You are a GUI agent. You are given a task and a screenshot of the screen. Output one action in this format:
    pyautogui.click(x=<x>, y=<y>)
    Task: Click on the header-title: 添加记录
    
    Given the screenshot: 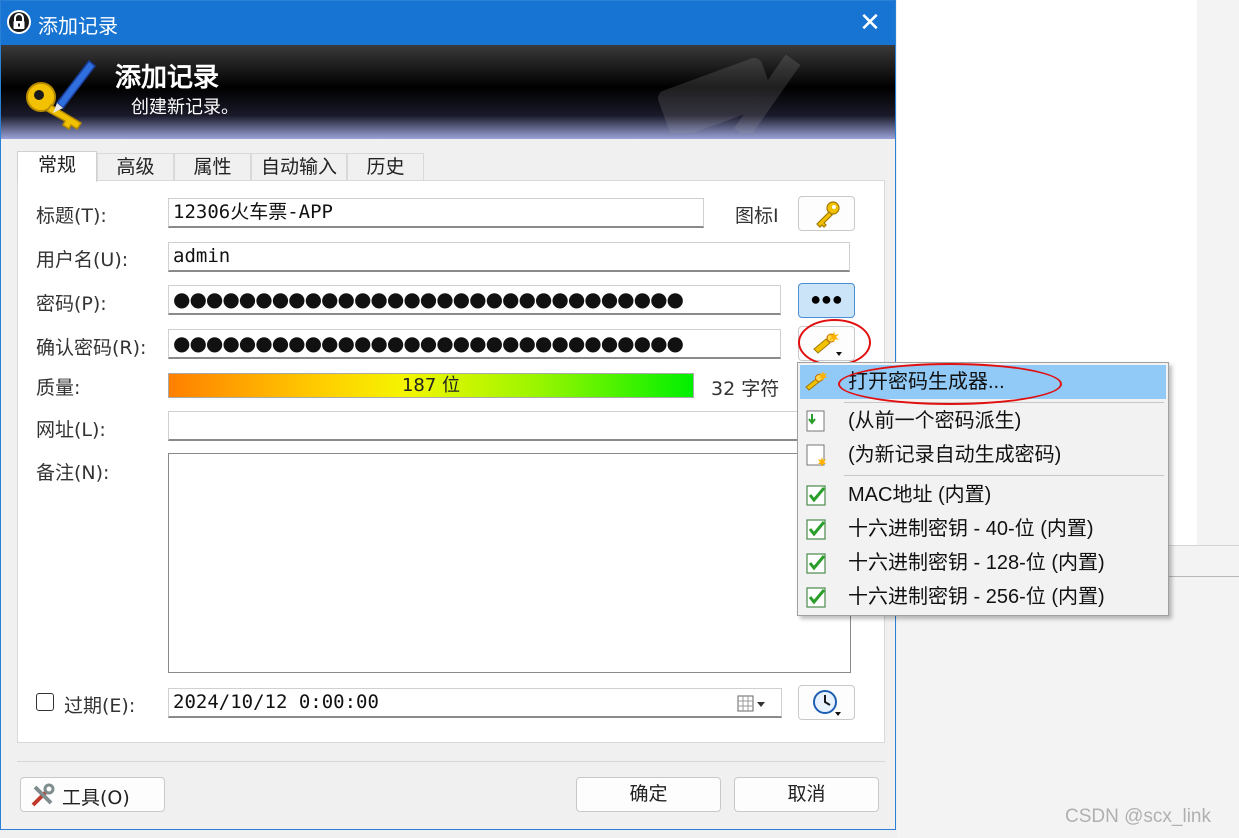 What is the action you would take?
    pyautogui.click(x=167, y=77)
    